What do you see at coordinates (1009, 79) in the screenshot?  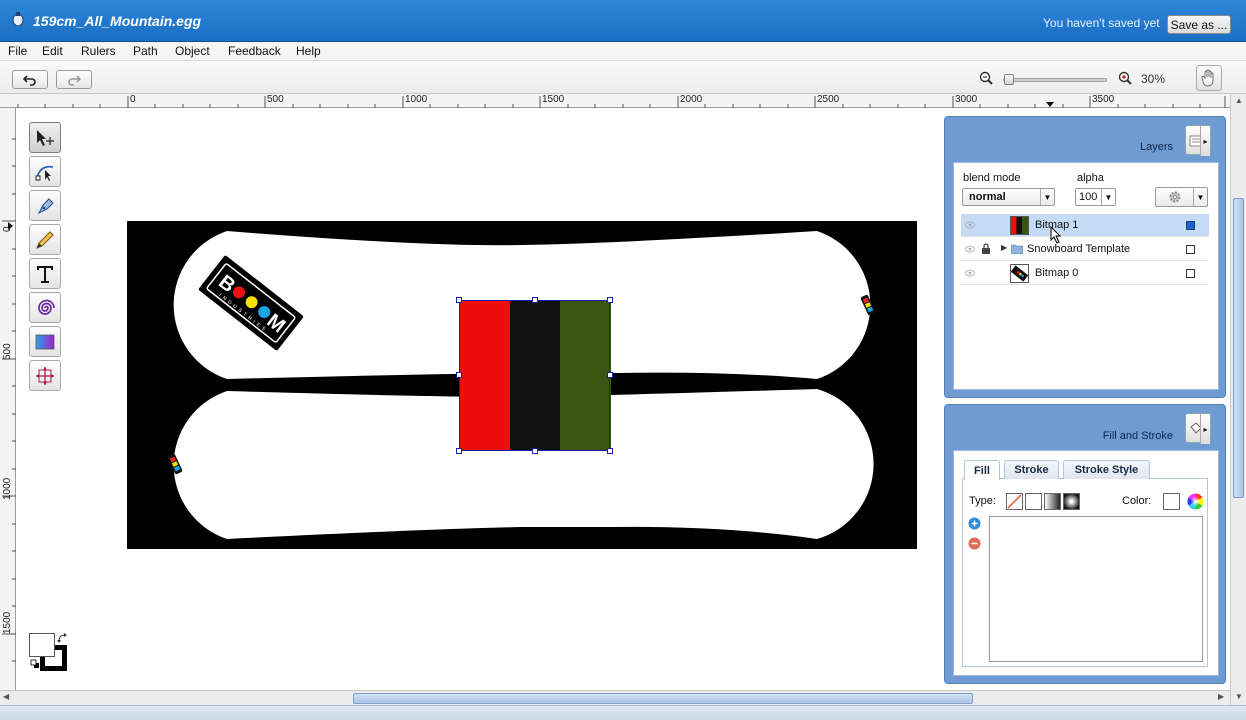 I see `zoom-slider-thumb` at bounding box center [1009, 79].